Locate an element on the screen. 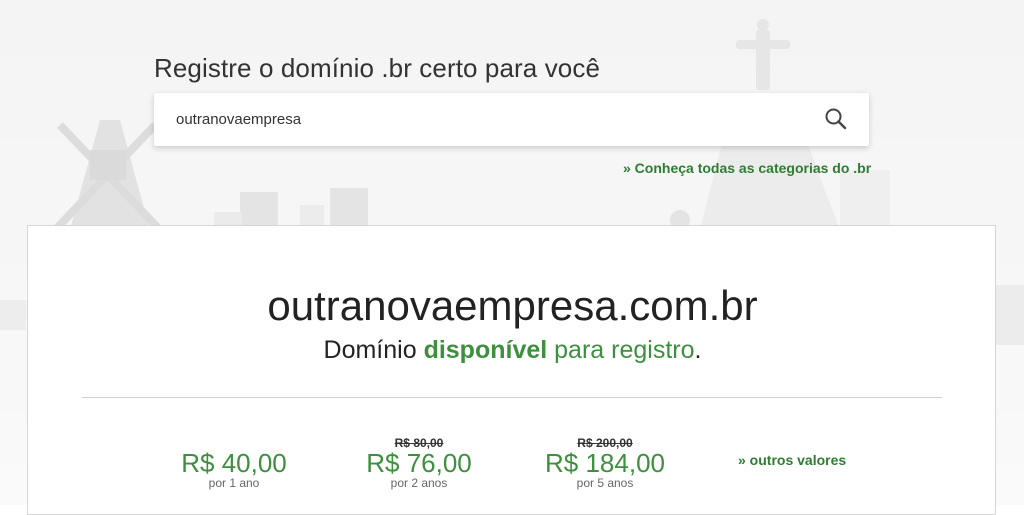  price-period: por 5 anos is located at coordinates (605, 483).